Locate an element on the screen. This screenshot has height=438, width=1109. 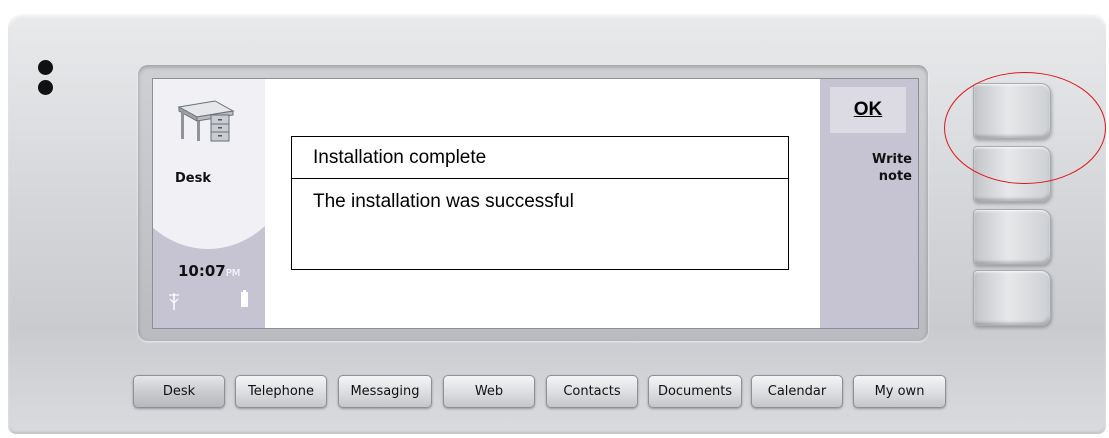
clock: 10:07PM is located at coordinates (209, 271).